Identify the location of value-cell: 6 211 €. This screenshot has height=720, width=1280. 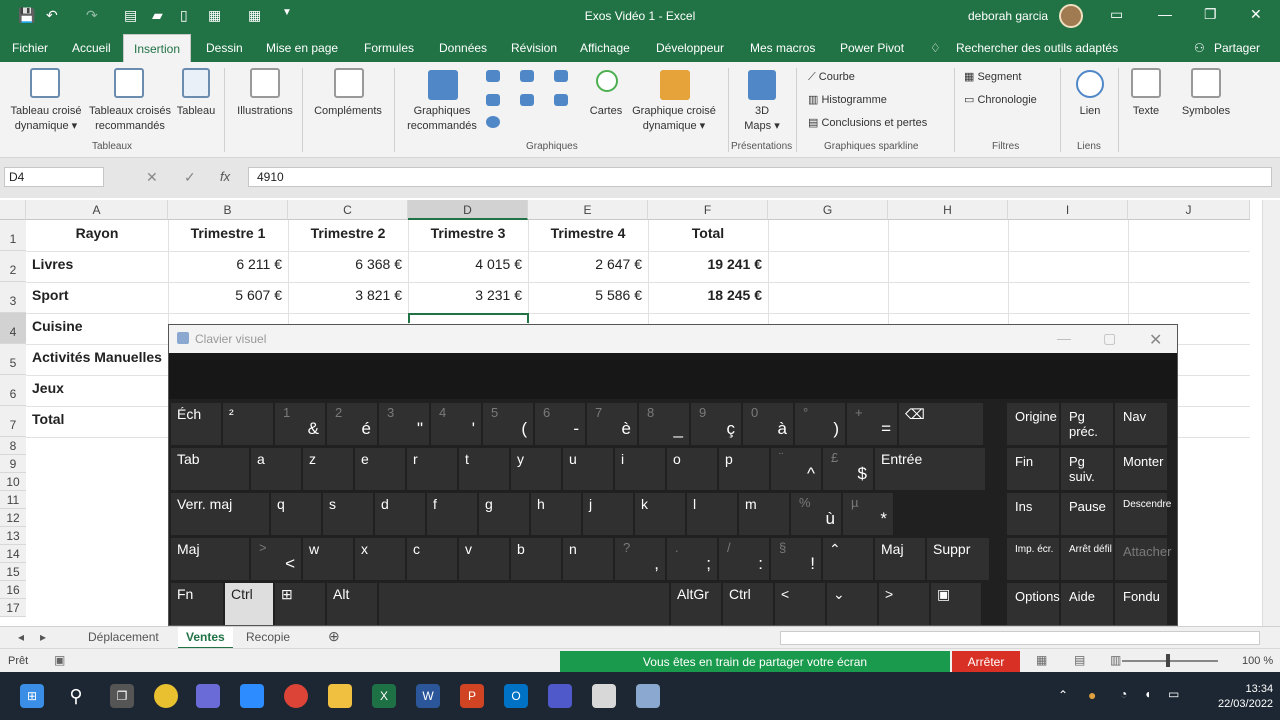
(228, 264).